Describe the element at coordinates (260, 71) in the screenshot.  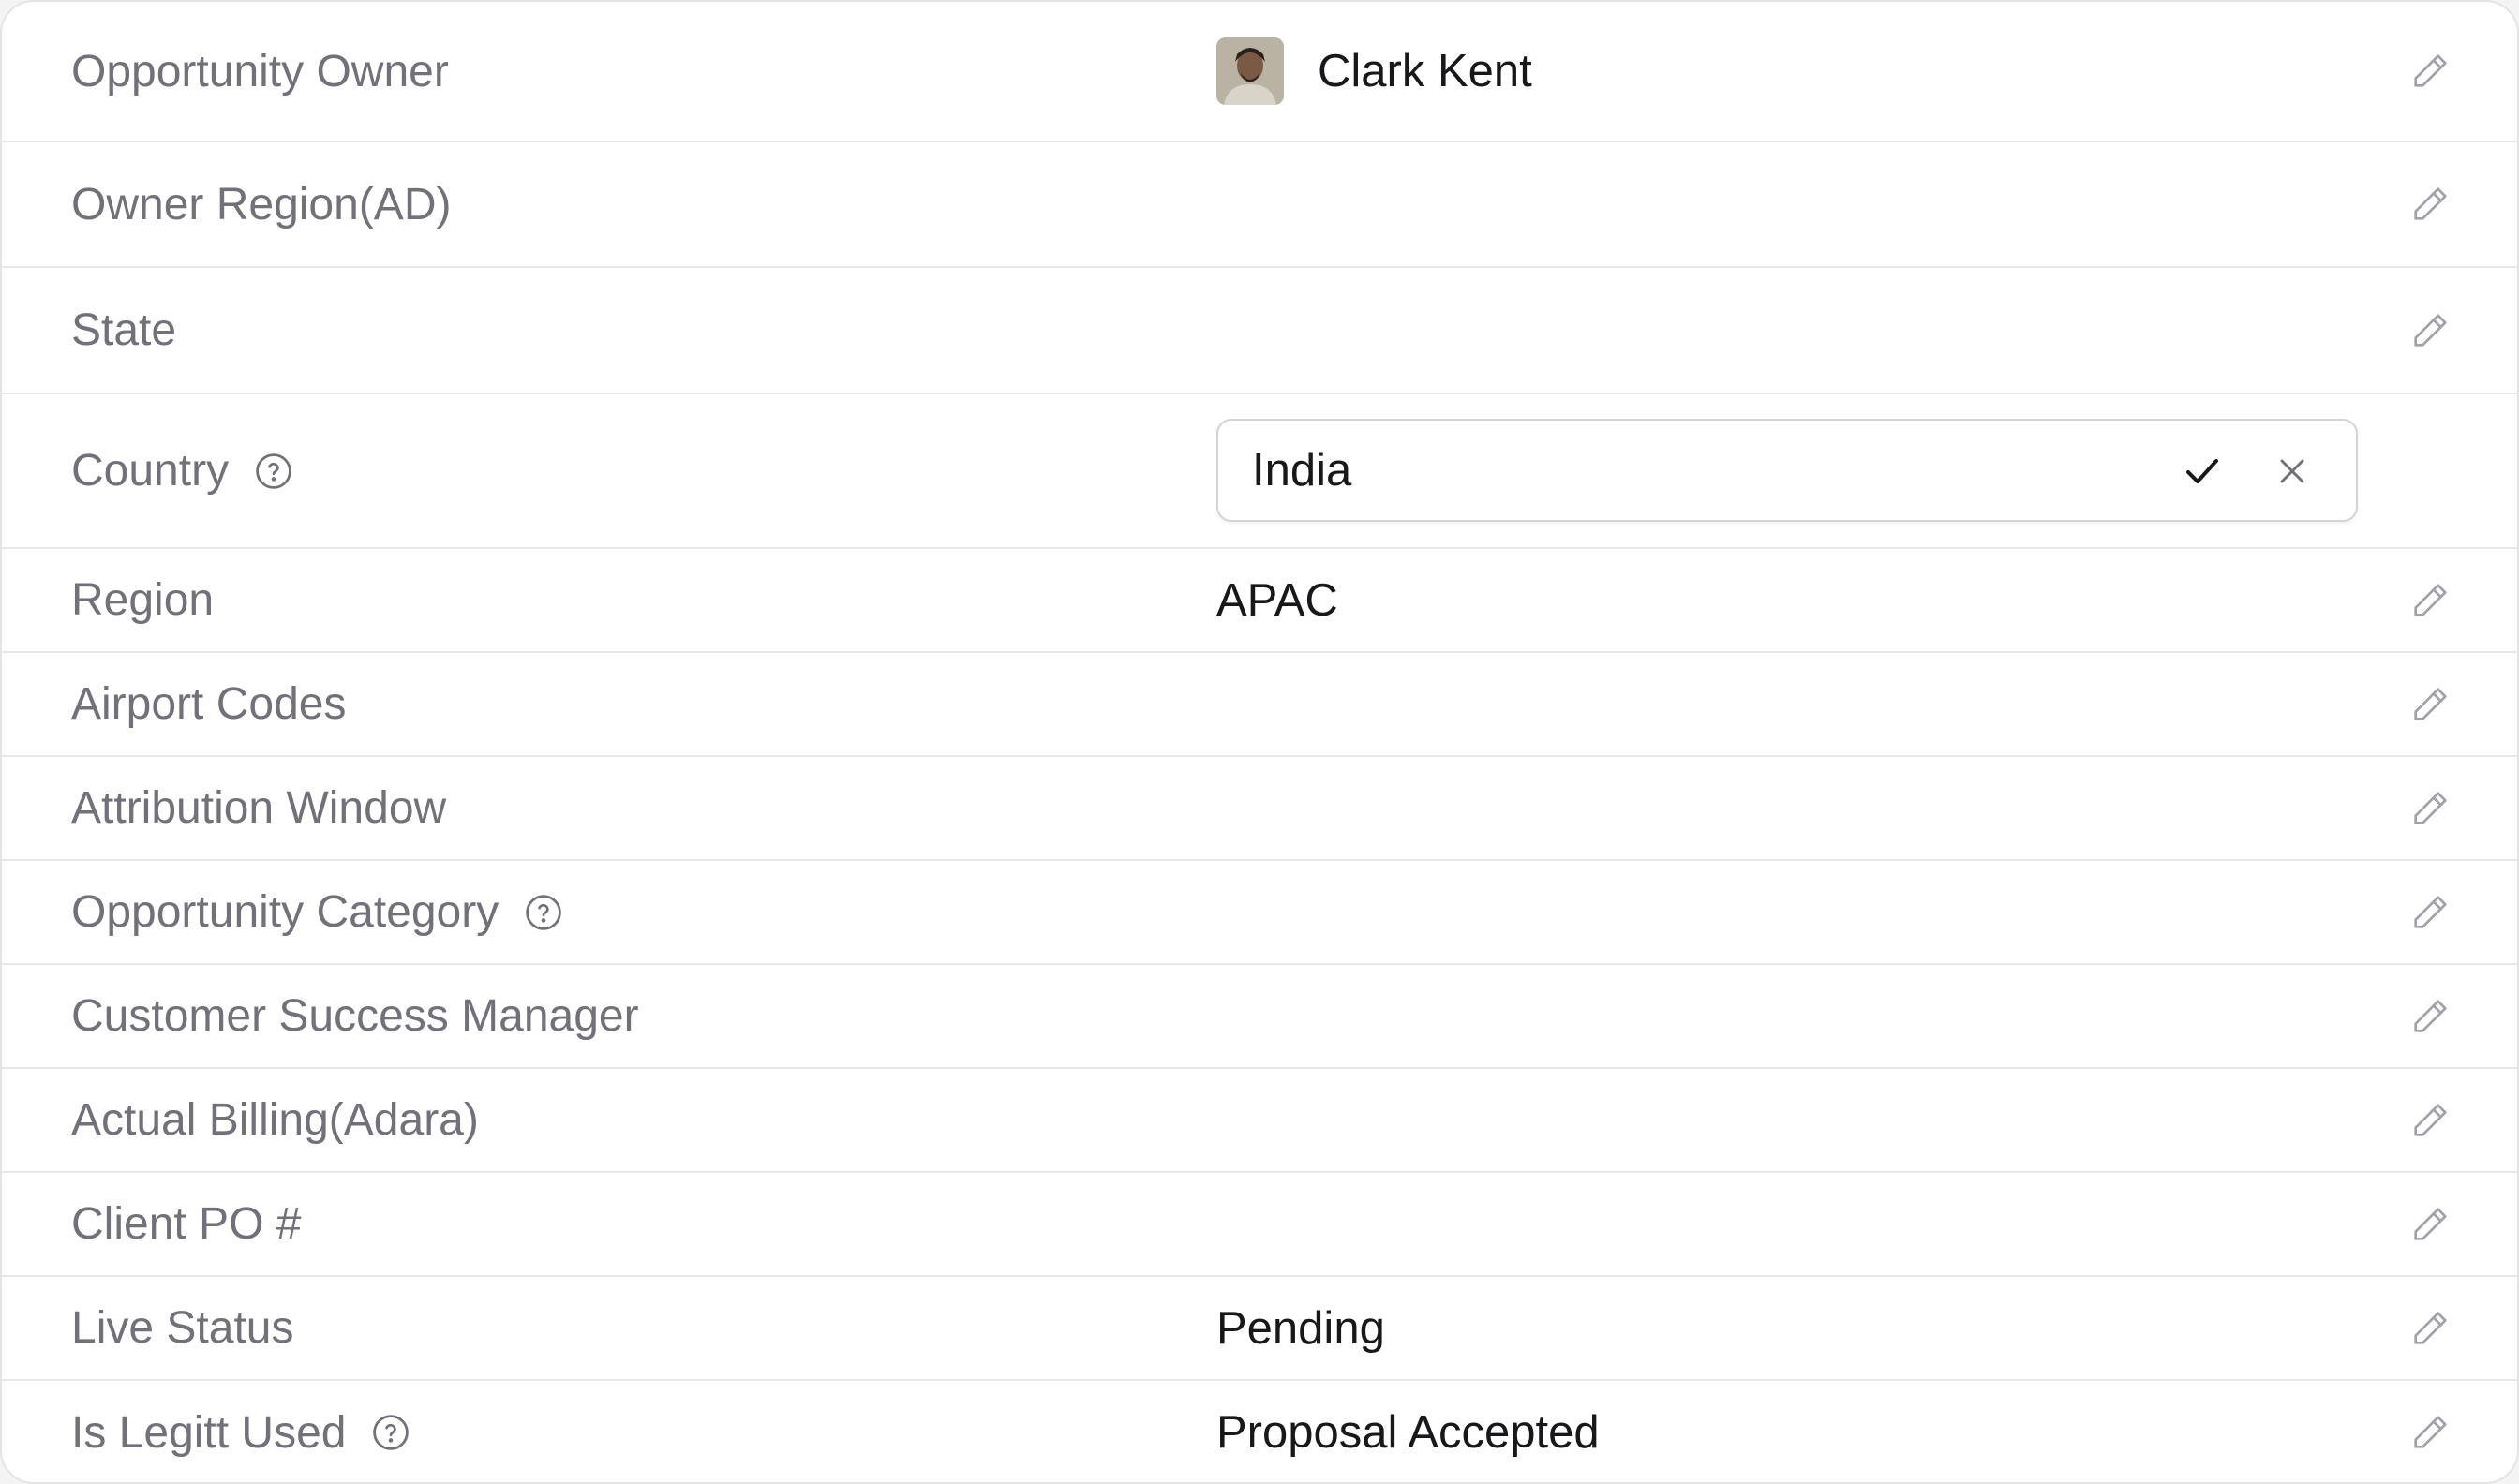
I see `field-label: Opportunity Owner` at that location.